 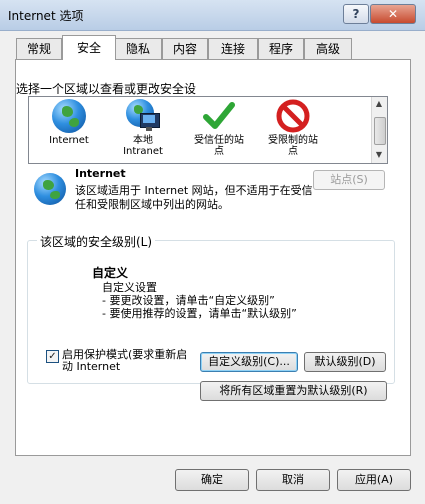 I want to click on zone-label: 受信任的站 点, so click(x=219, y=146).